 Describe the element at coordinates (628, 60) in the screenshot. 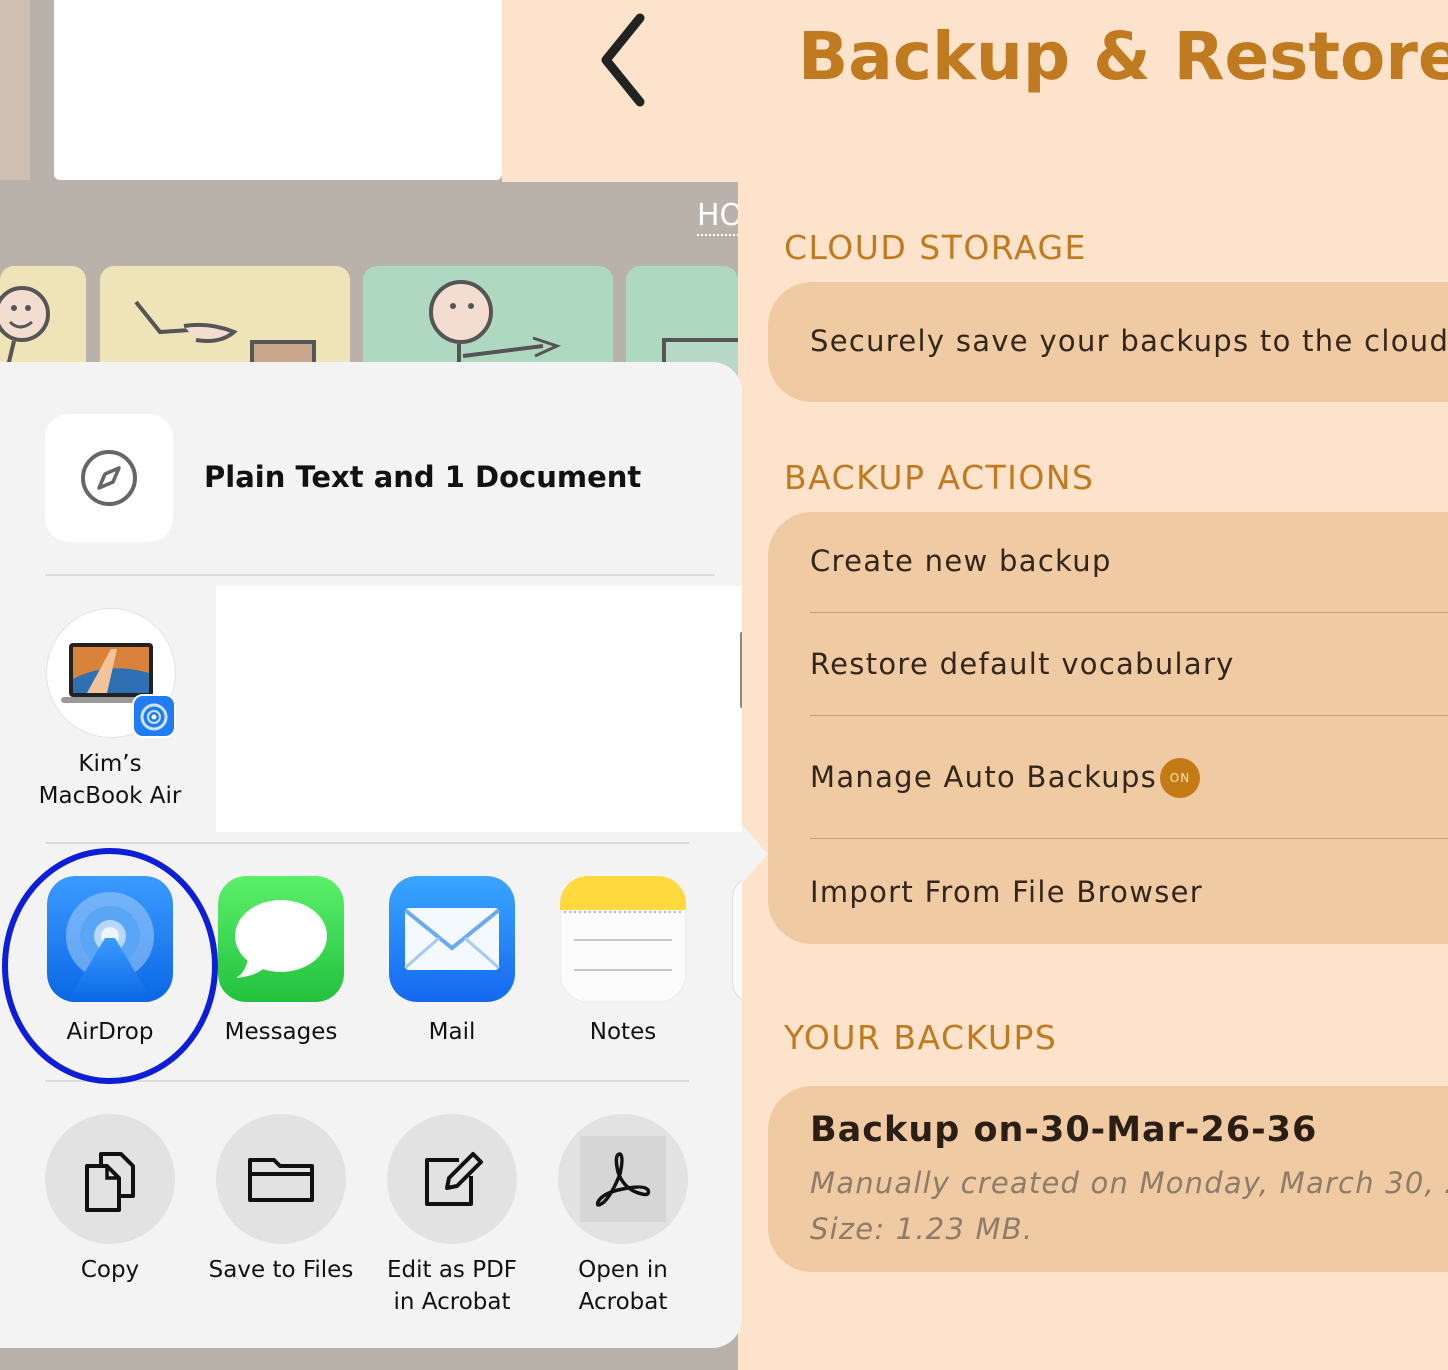

I see `back-chevron-icon` at that location.